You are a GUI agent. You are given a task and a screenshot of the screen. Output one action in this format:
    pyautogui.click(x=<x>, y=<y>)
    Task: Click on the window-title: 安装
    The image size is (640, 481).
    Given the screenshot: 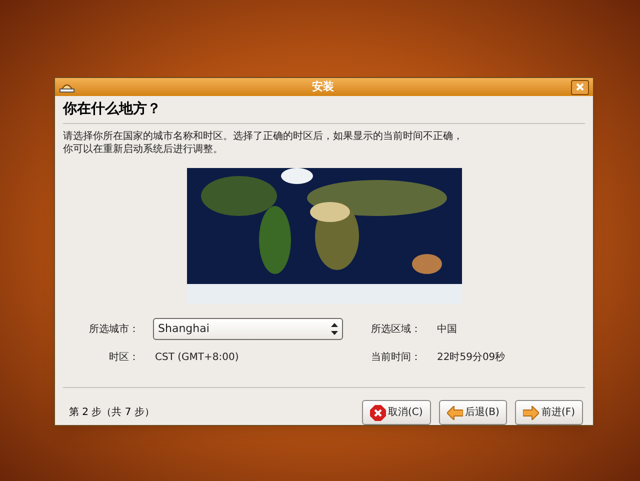 What is the action you would take?
    pyautogui.click(x=323, y=86)
    